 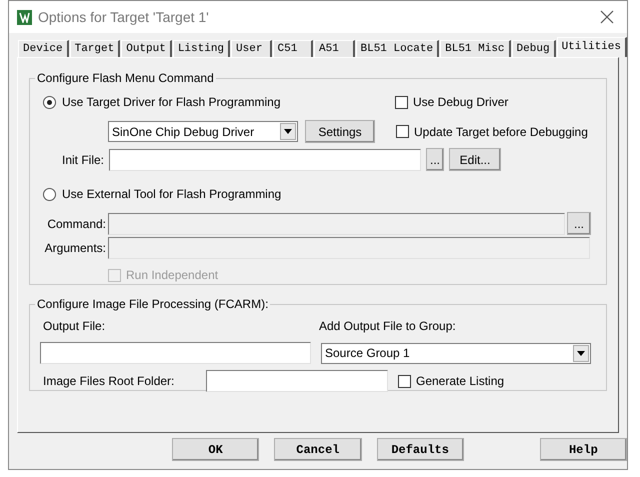 What do you see at coordinates (398, 48) in the screenshot?
I see `tab: BL51 Locate` at bounding box center [398, 48].